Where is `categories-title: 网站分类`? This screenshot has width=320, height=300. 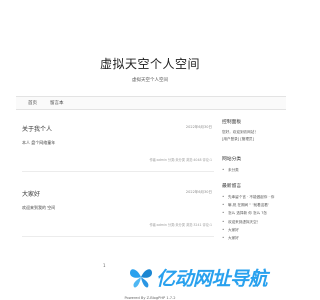 categories-title: 网站分类 is located at coordinates (232, 159).